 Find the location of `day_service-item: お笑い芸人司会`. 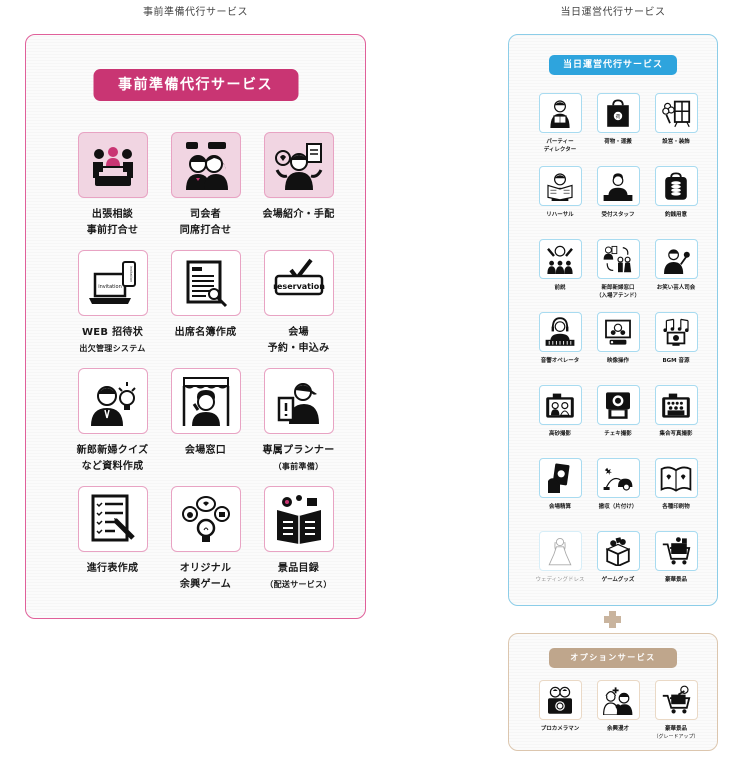

day_service-item: お笑い芸人司会 is located at coordinates (676, 275).